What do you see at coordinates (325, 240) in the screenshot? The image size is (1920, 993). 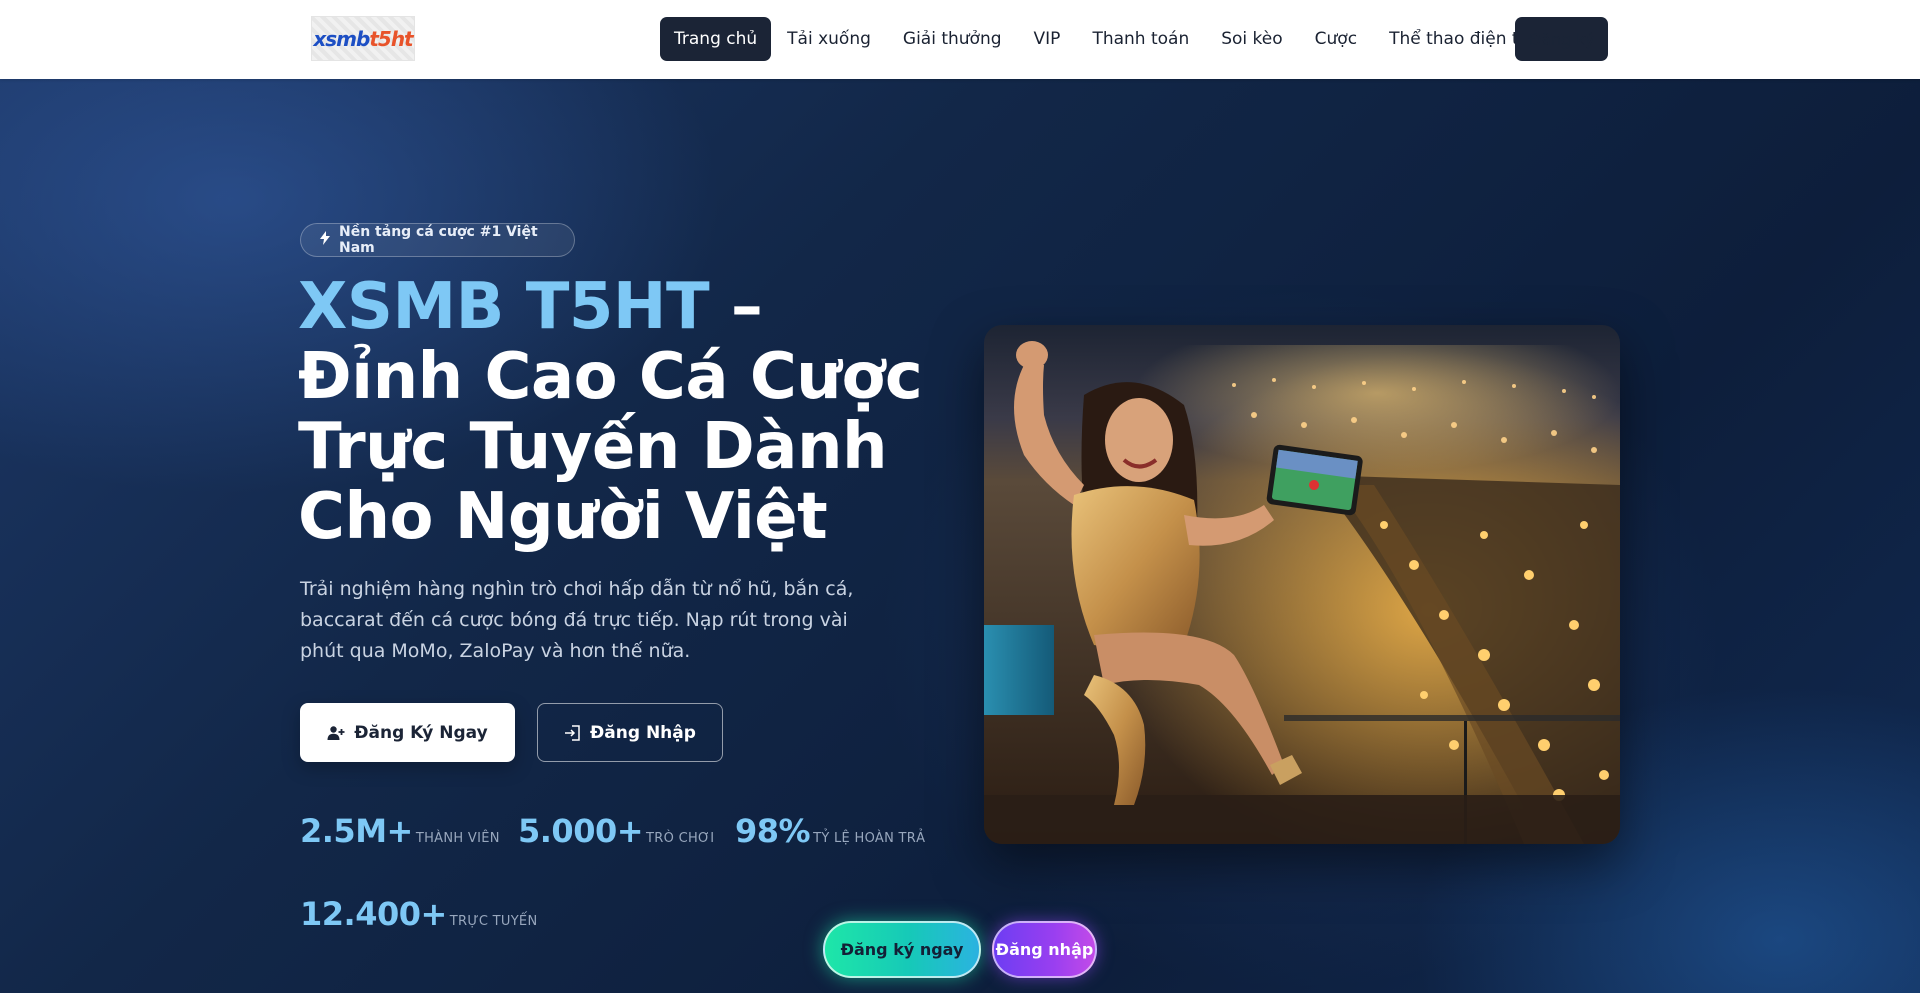 I see `bolt-icon` at bounding box center [325, 240].